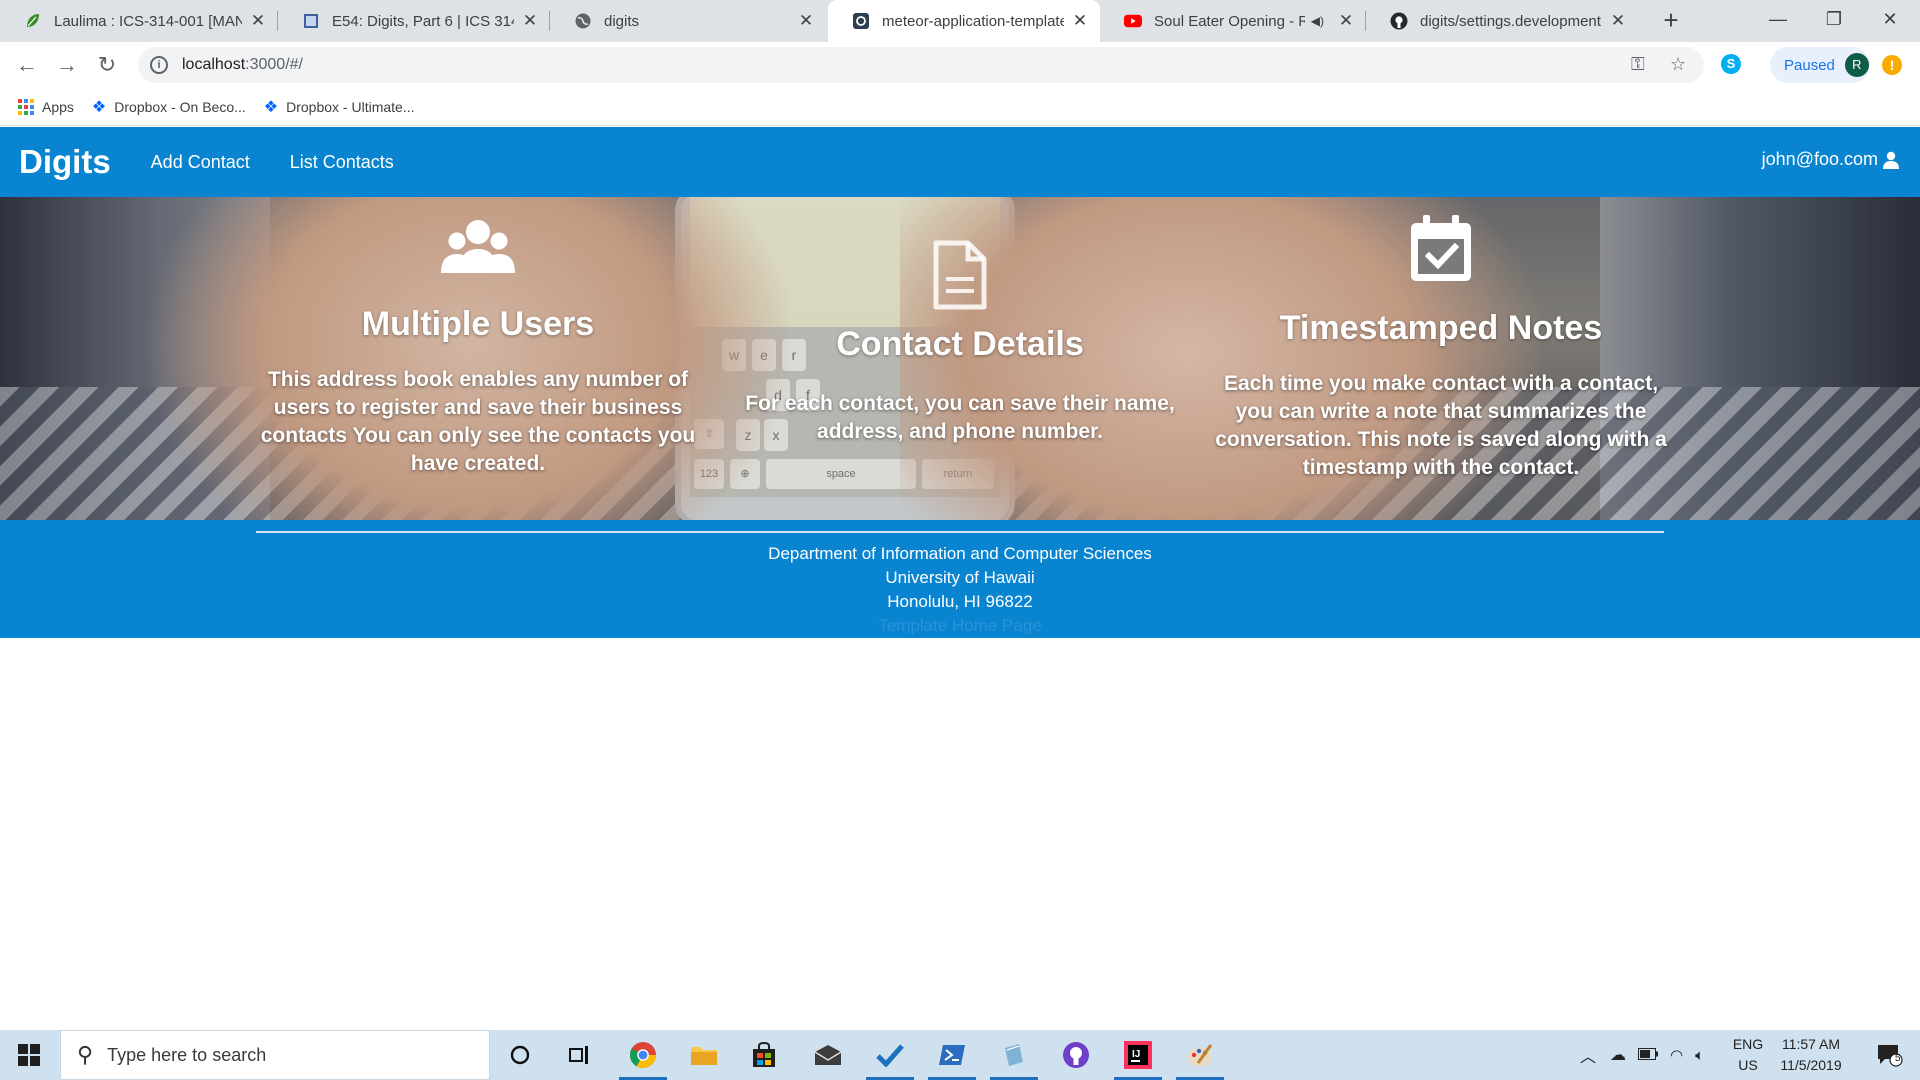 This screenshot has width=1920, height=1080. What do you see at coordinates (187, 1054) in the screenshot?
I see `search-placeholder: Type here to search` at bounding box center [187, 1054].